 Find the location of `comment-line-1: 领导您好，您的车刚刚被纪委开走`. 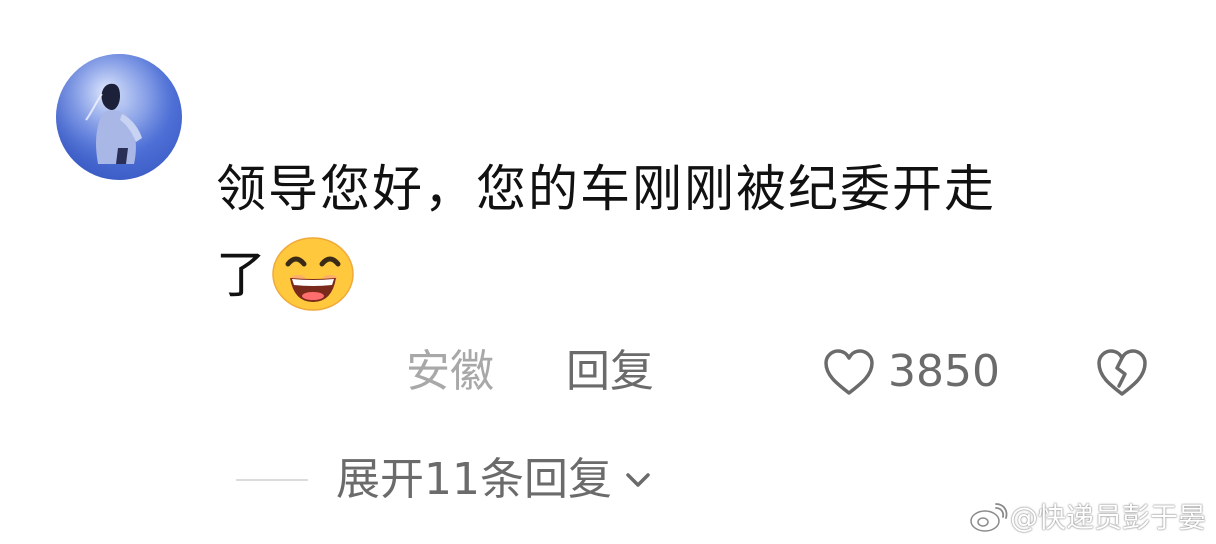

comment-line-1: 领导您好，您的车刚刚被纪委开走 is located at coordinates (606, 189).